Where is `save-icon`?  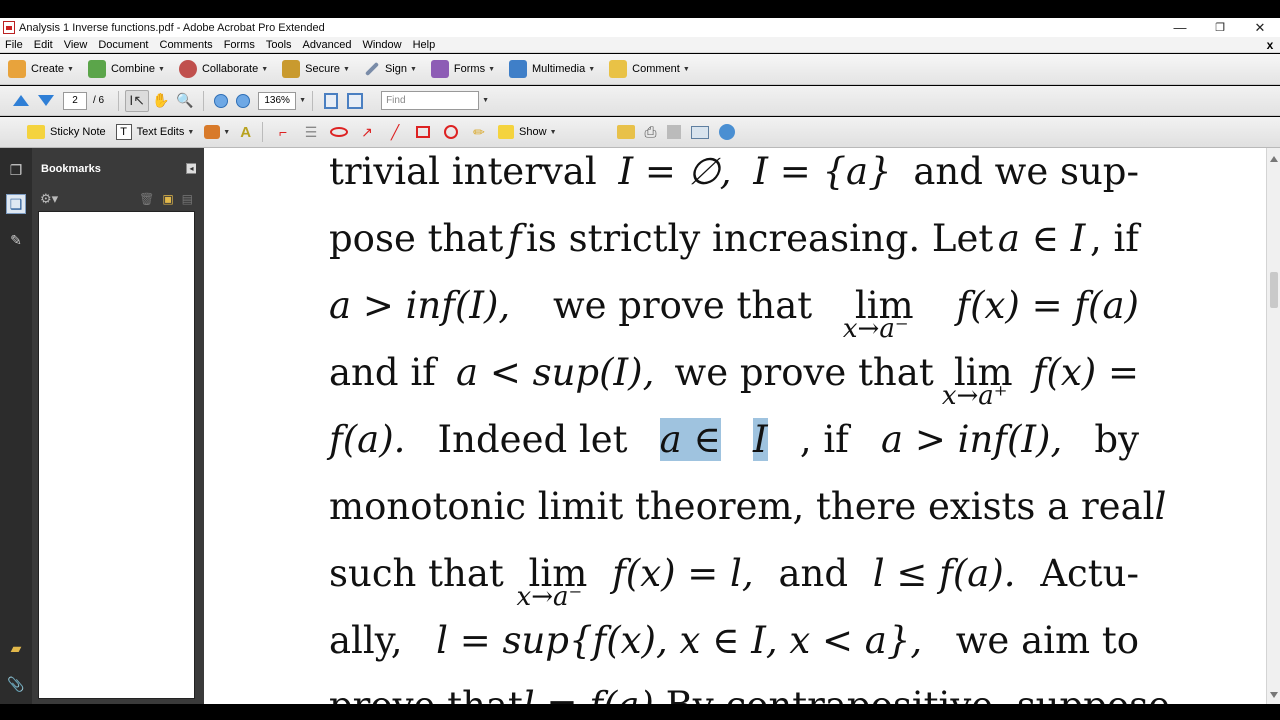 save-icon is located at coordinates (673, 132).